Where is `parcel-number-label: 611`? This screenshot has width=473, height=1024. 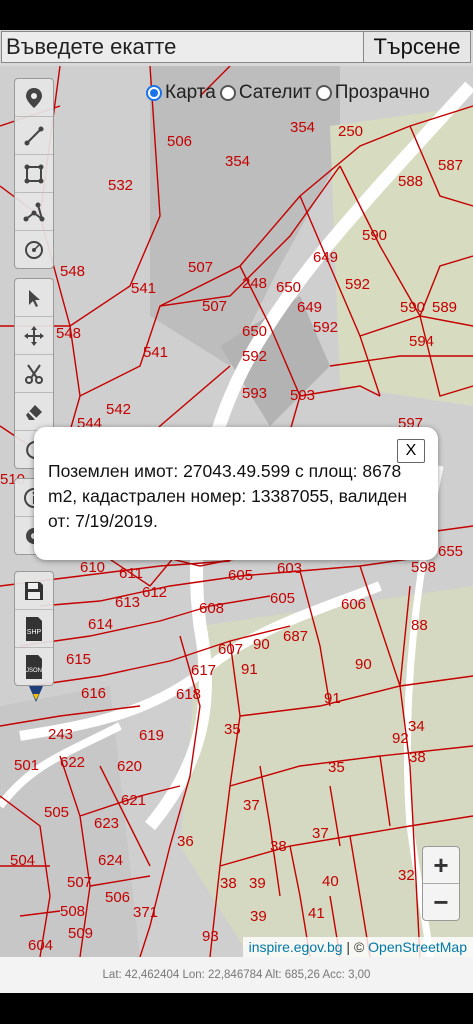
parcel-number-label: 611 is located at coordinates (131, 573).